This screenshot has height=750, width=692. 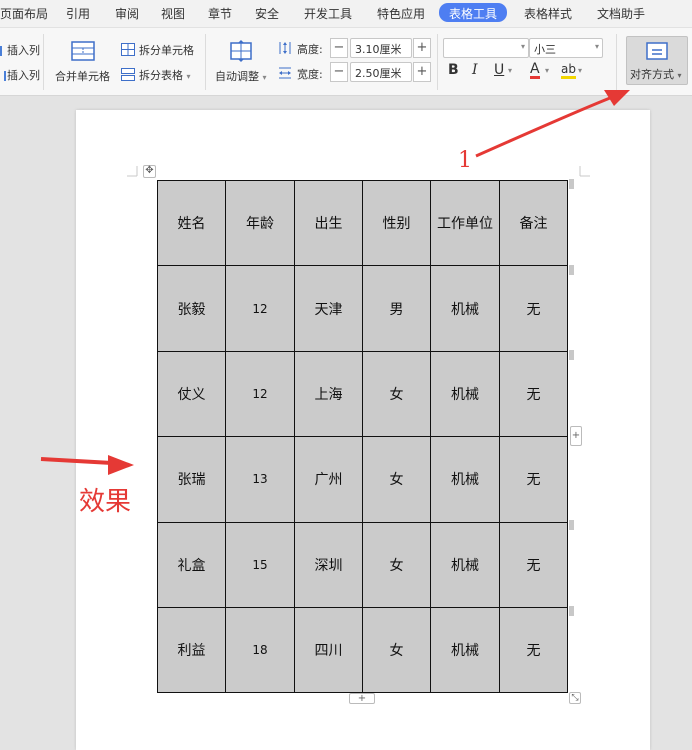 I want to click on font-size-select: 小三 ▾, so click(x=566, y=48).